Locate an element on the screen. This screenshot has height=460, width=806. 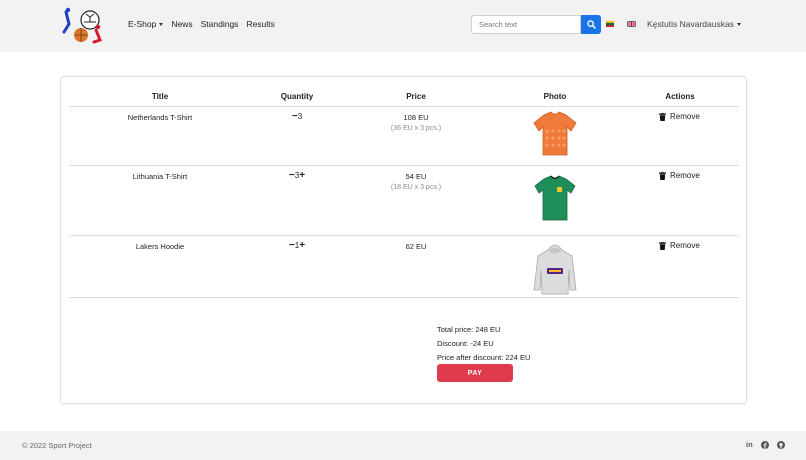
item-quantity: 3 is located at coordinates (300, 116).